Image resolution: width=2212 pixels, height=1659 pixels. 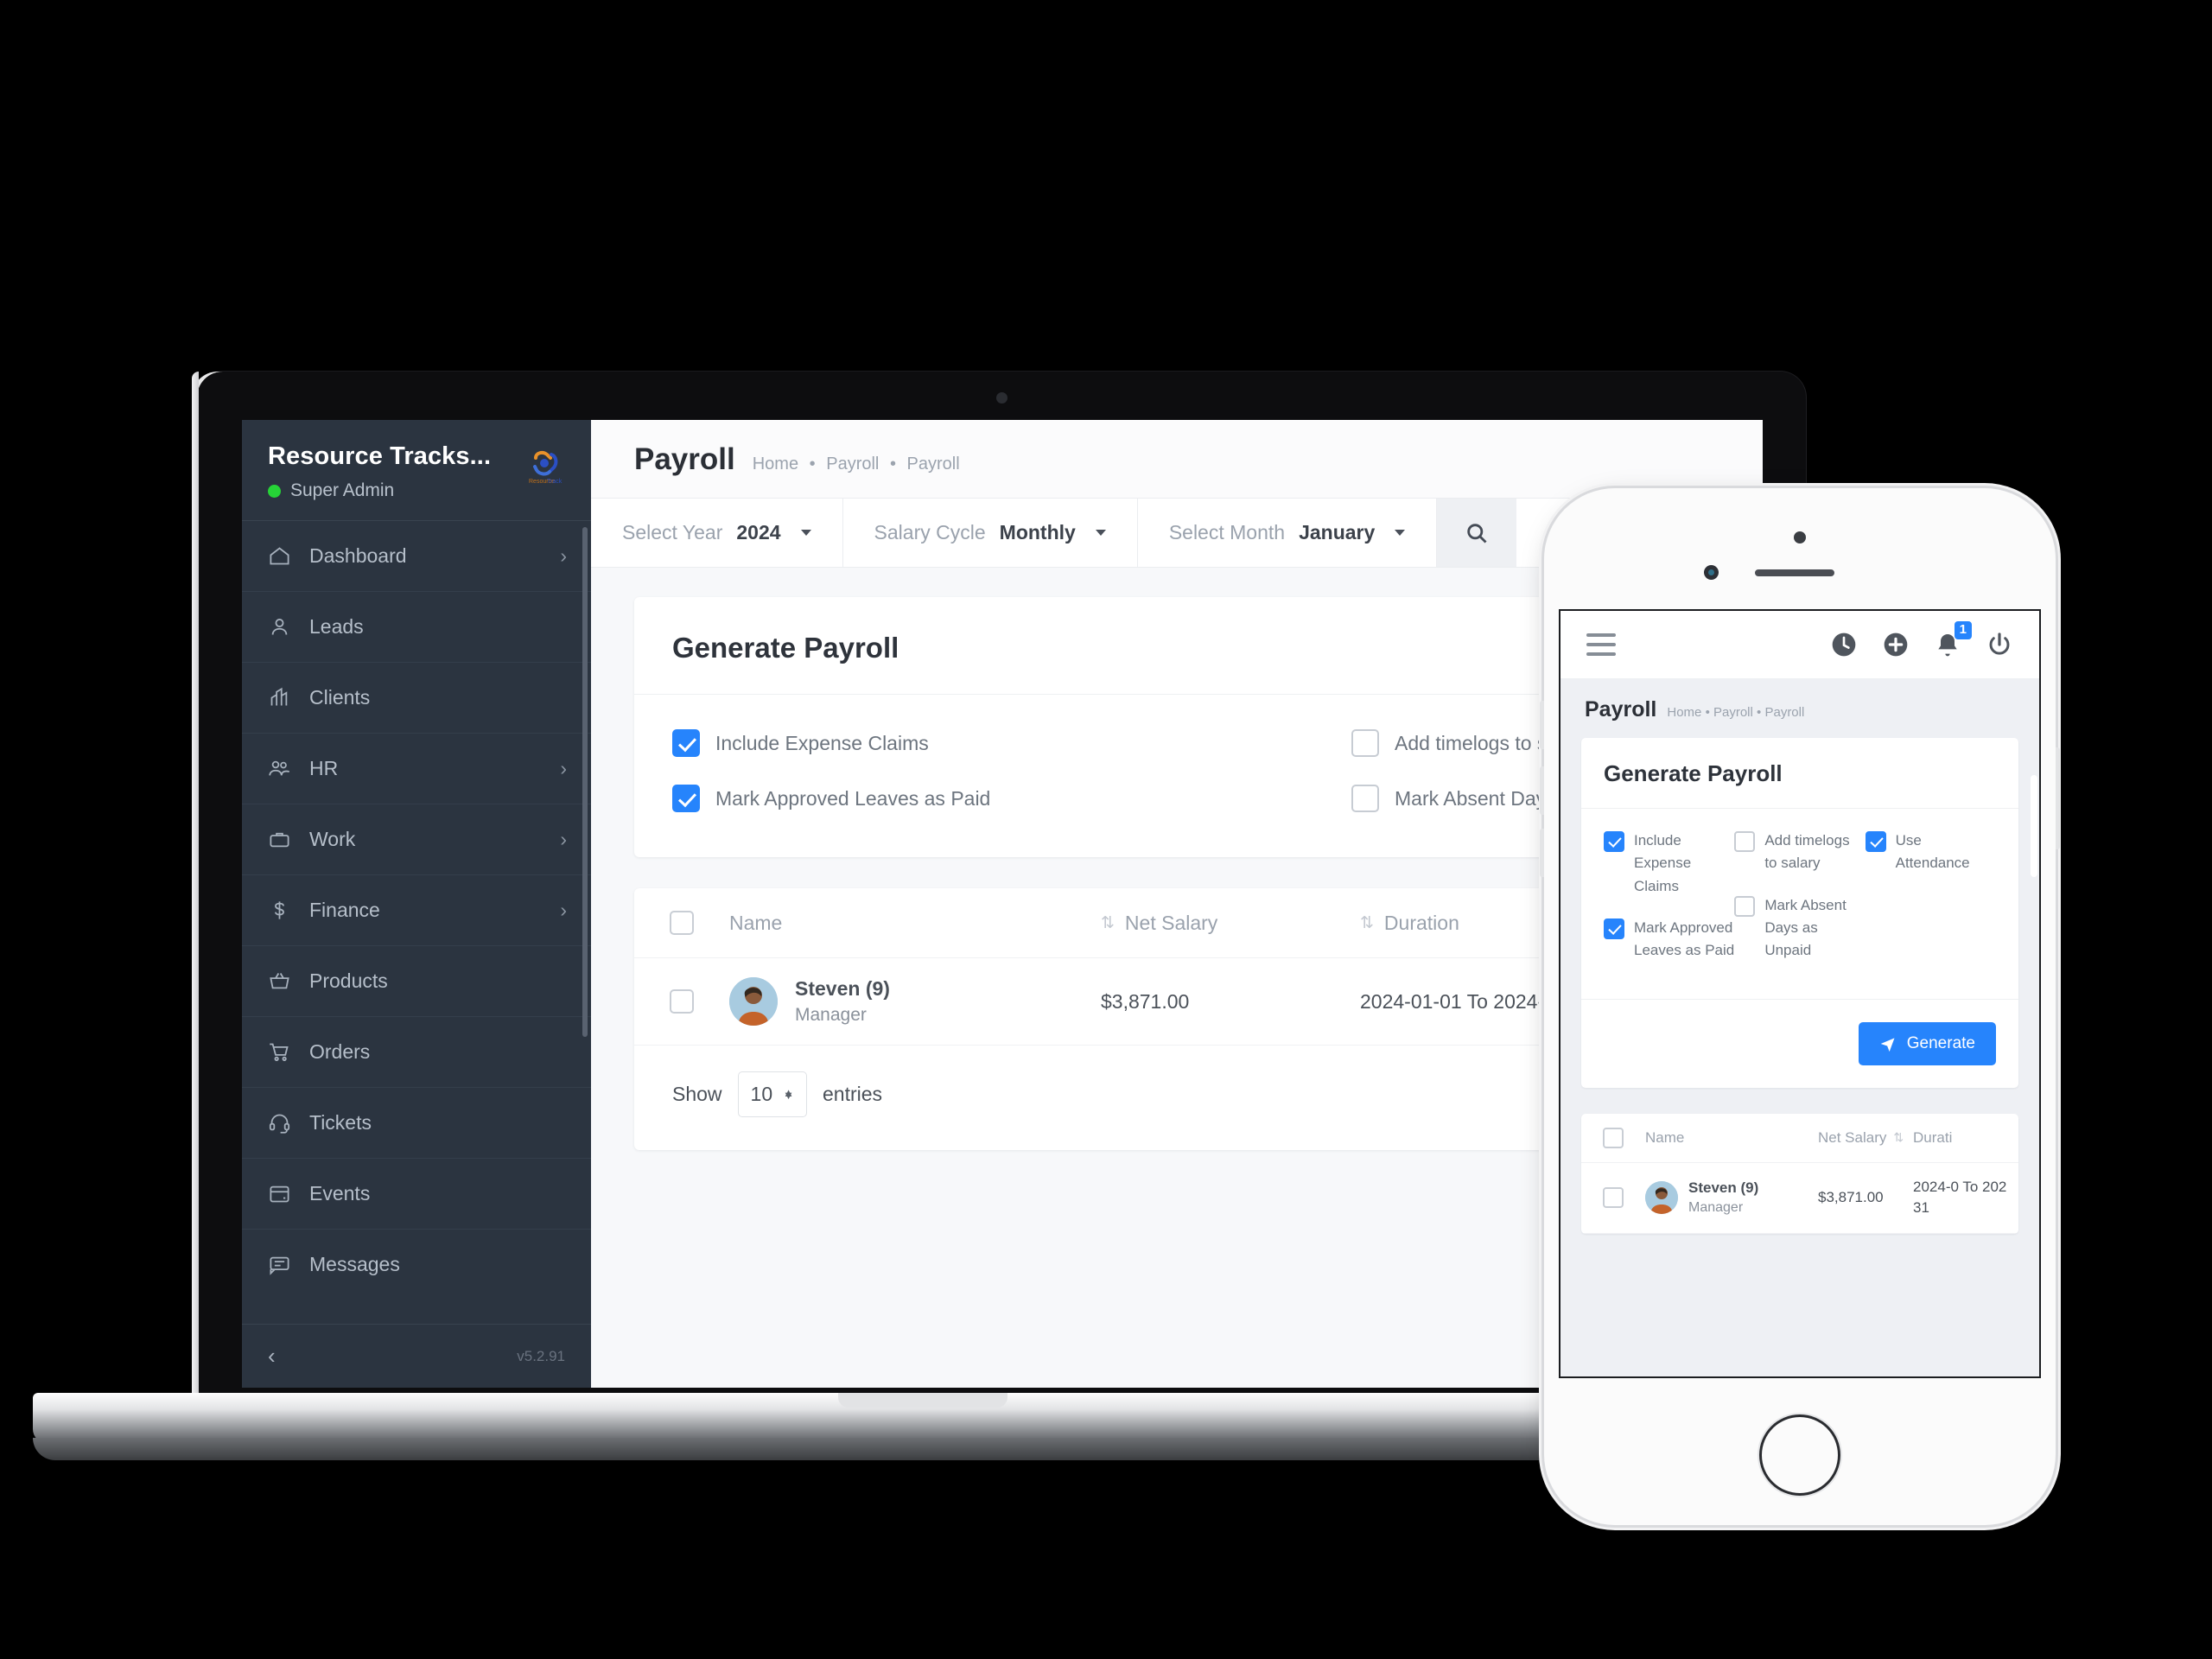 What do you see at coordinates (697, 1094) in the screenshot?
I see `show-label: Show` at bounding box center [697, 1094].